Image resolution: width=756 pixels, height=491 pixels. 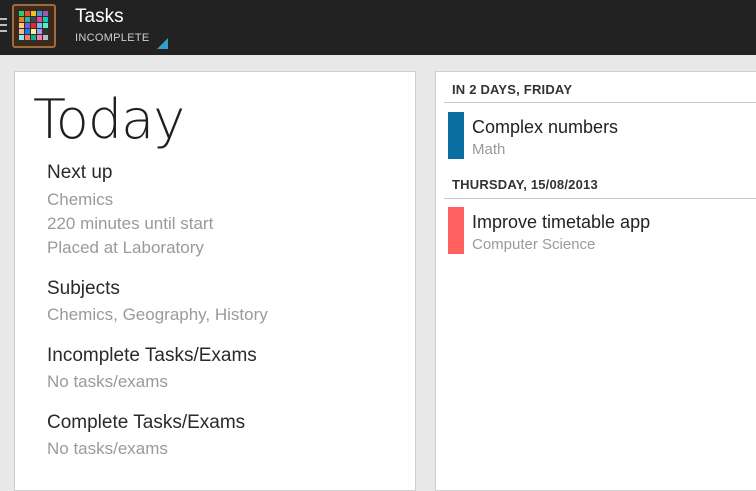 I want to click on app-icon-grid, so click(x=34, y=26).